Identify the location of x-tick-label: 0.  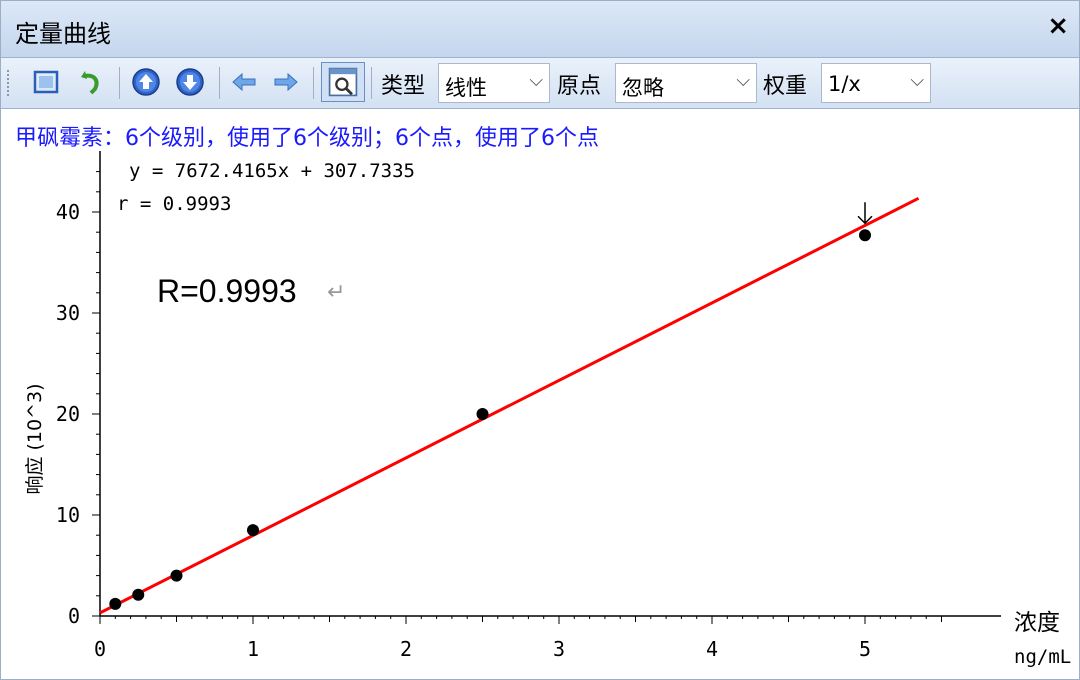
(100, 649).